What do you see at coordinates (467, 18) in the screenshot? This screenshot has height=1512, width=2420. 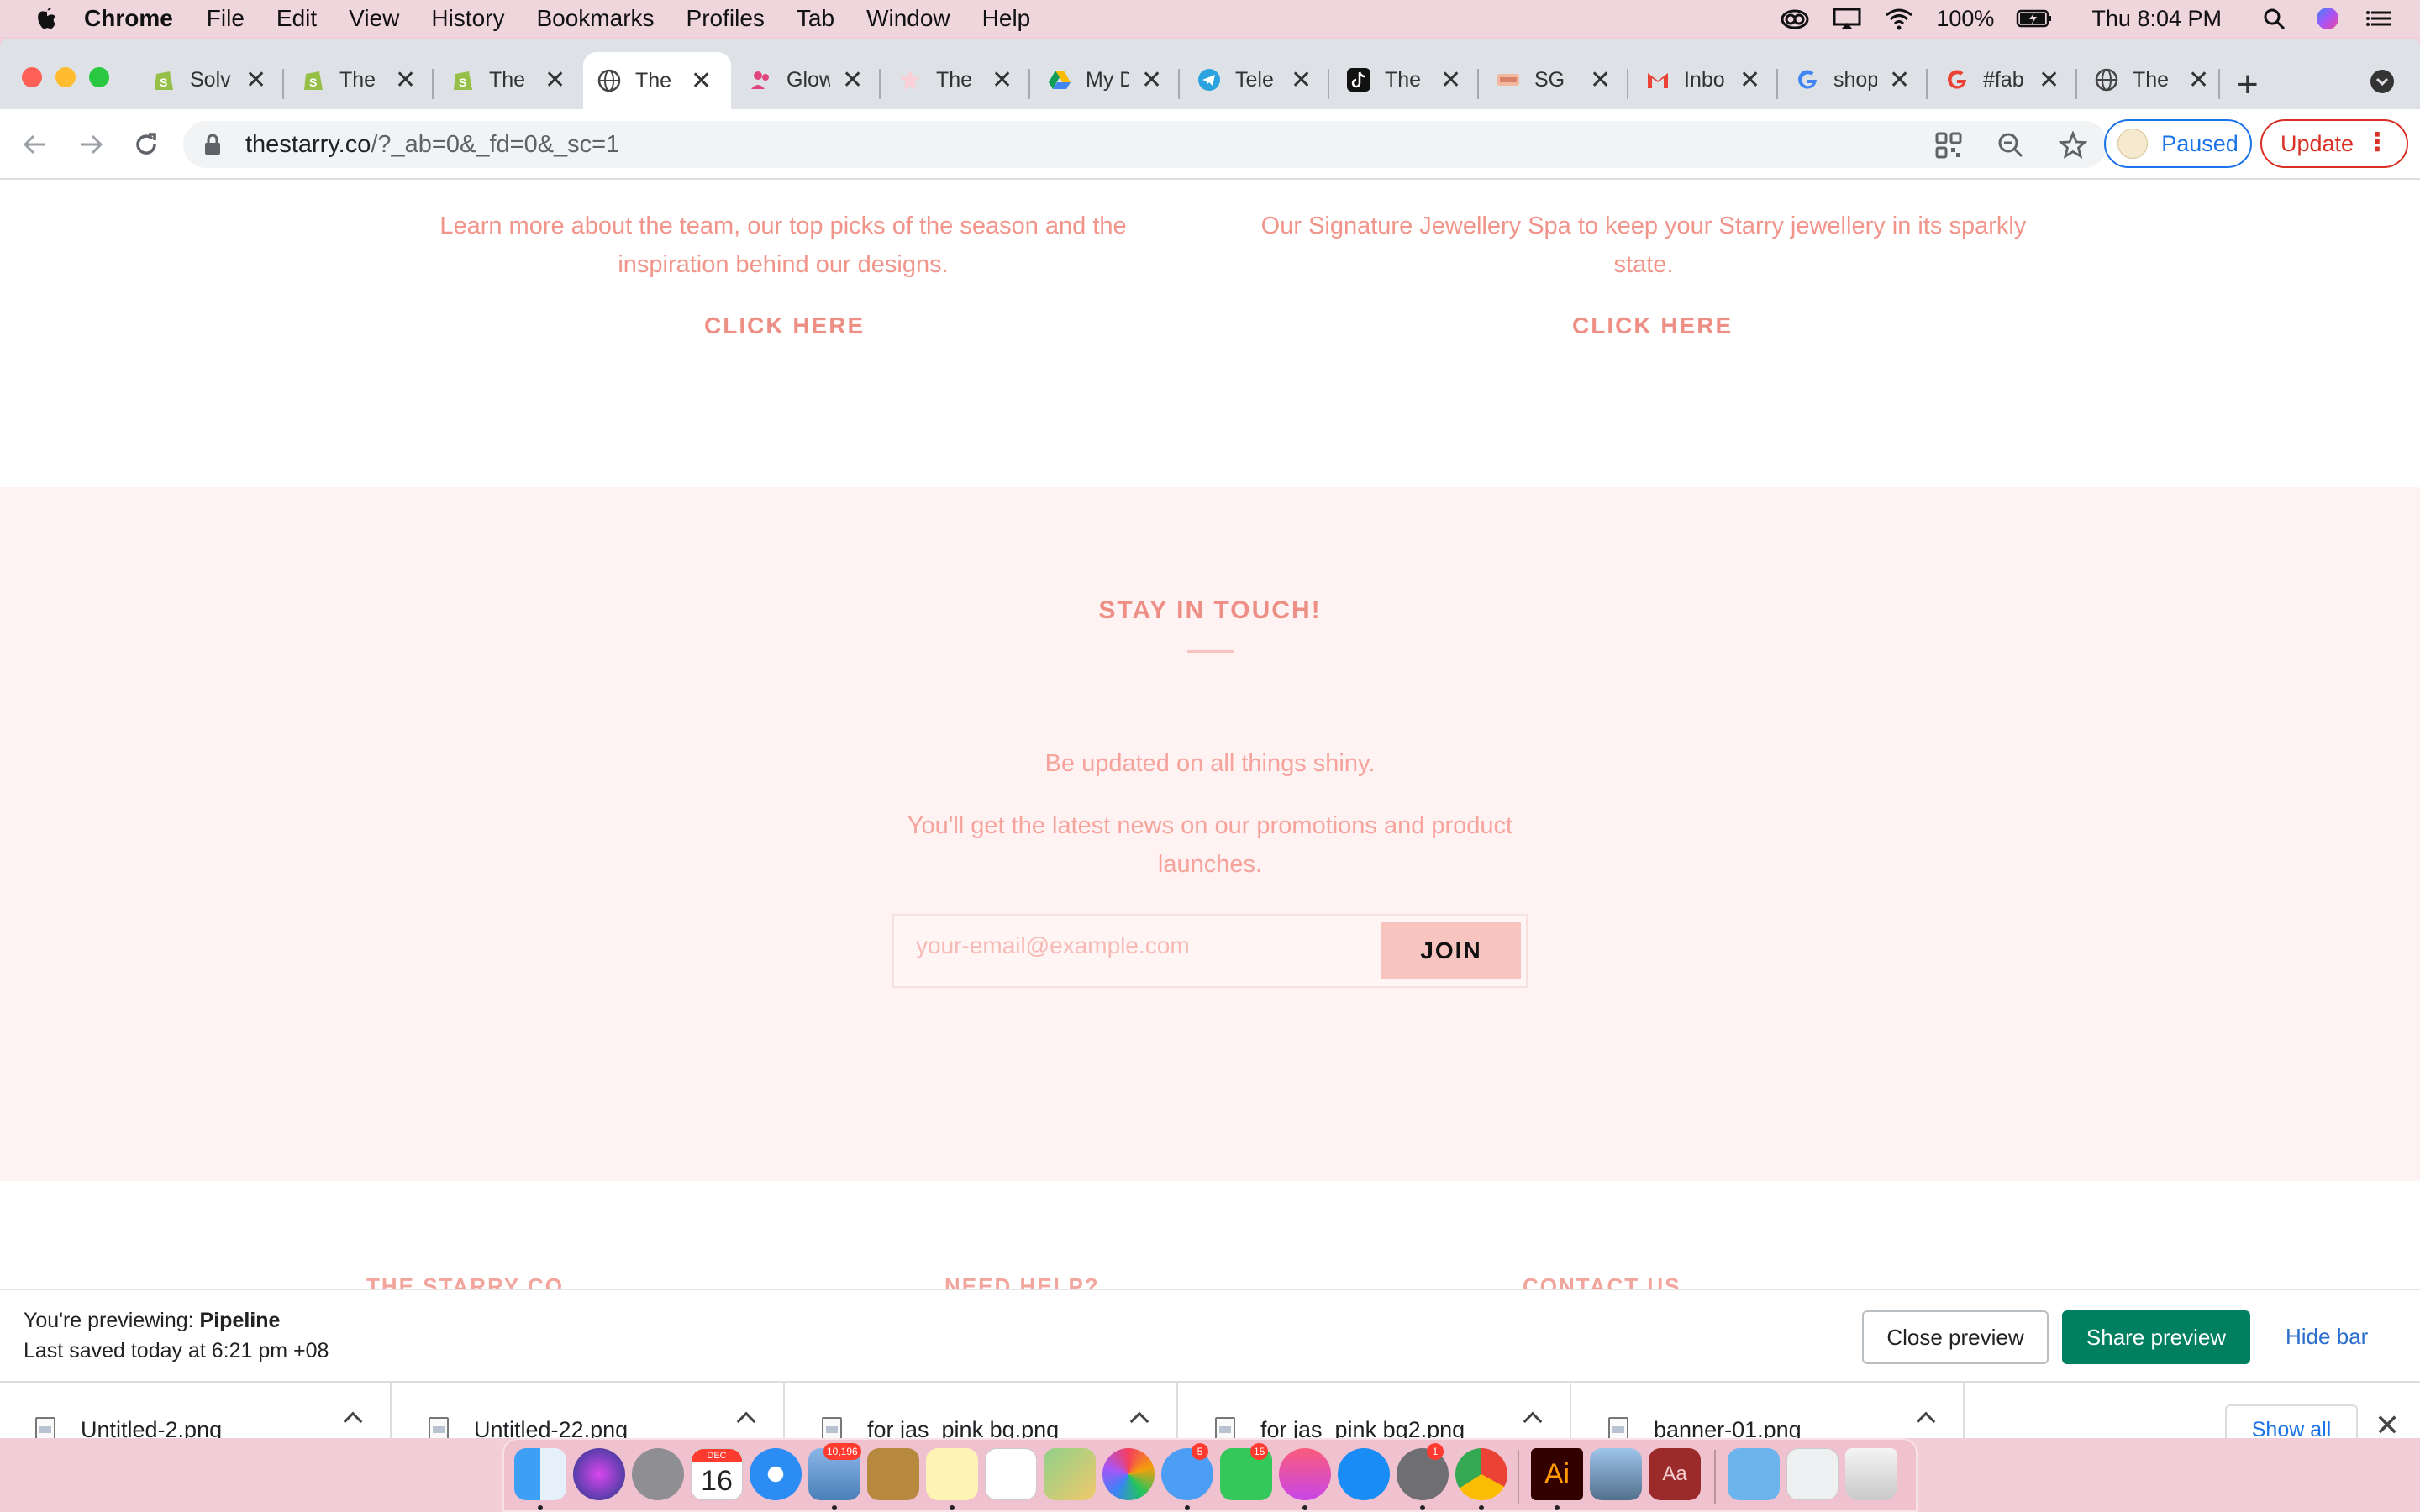 I see `menu-history: History` at bounding box center [467, 18].